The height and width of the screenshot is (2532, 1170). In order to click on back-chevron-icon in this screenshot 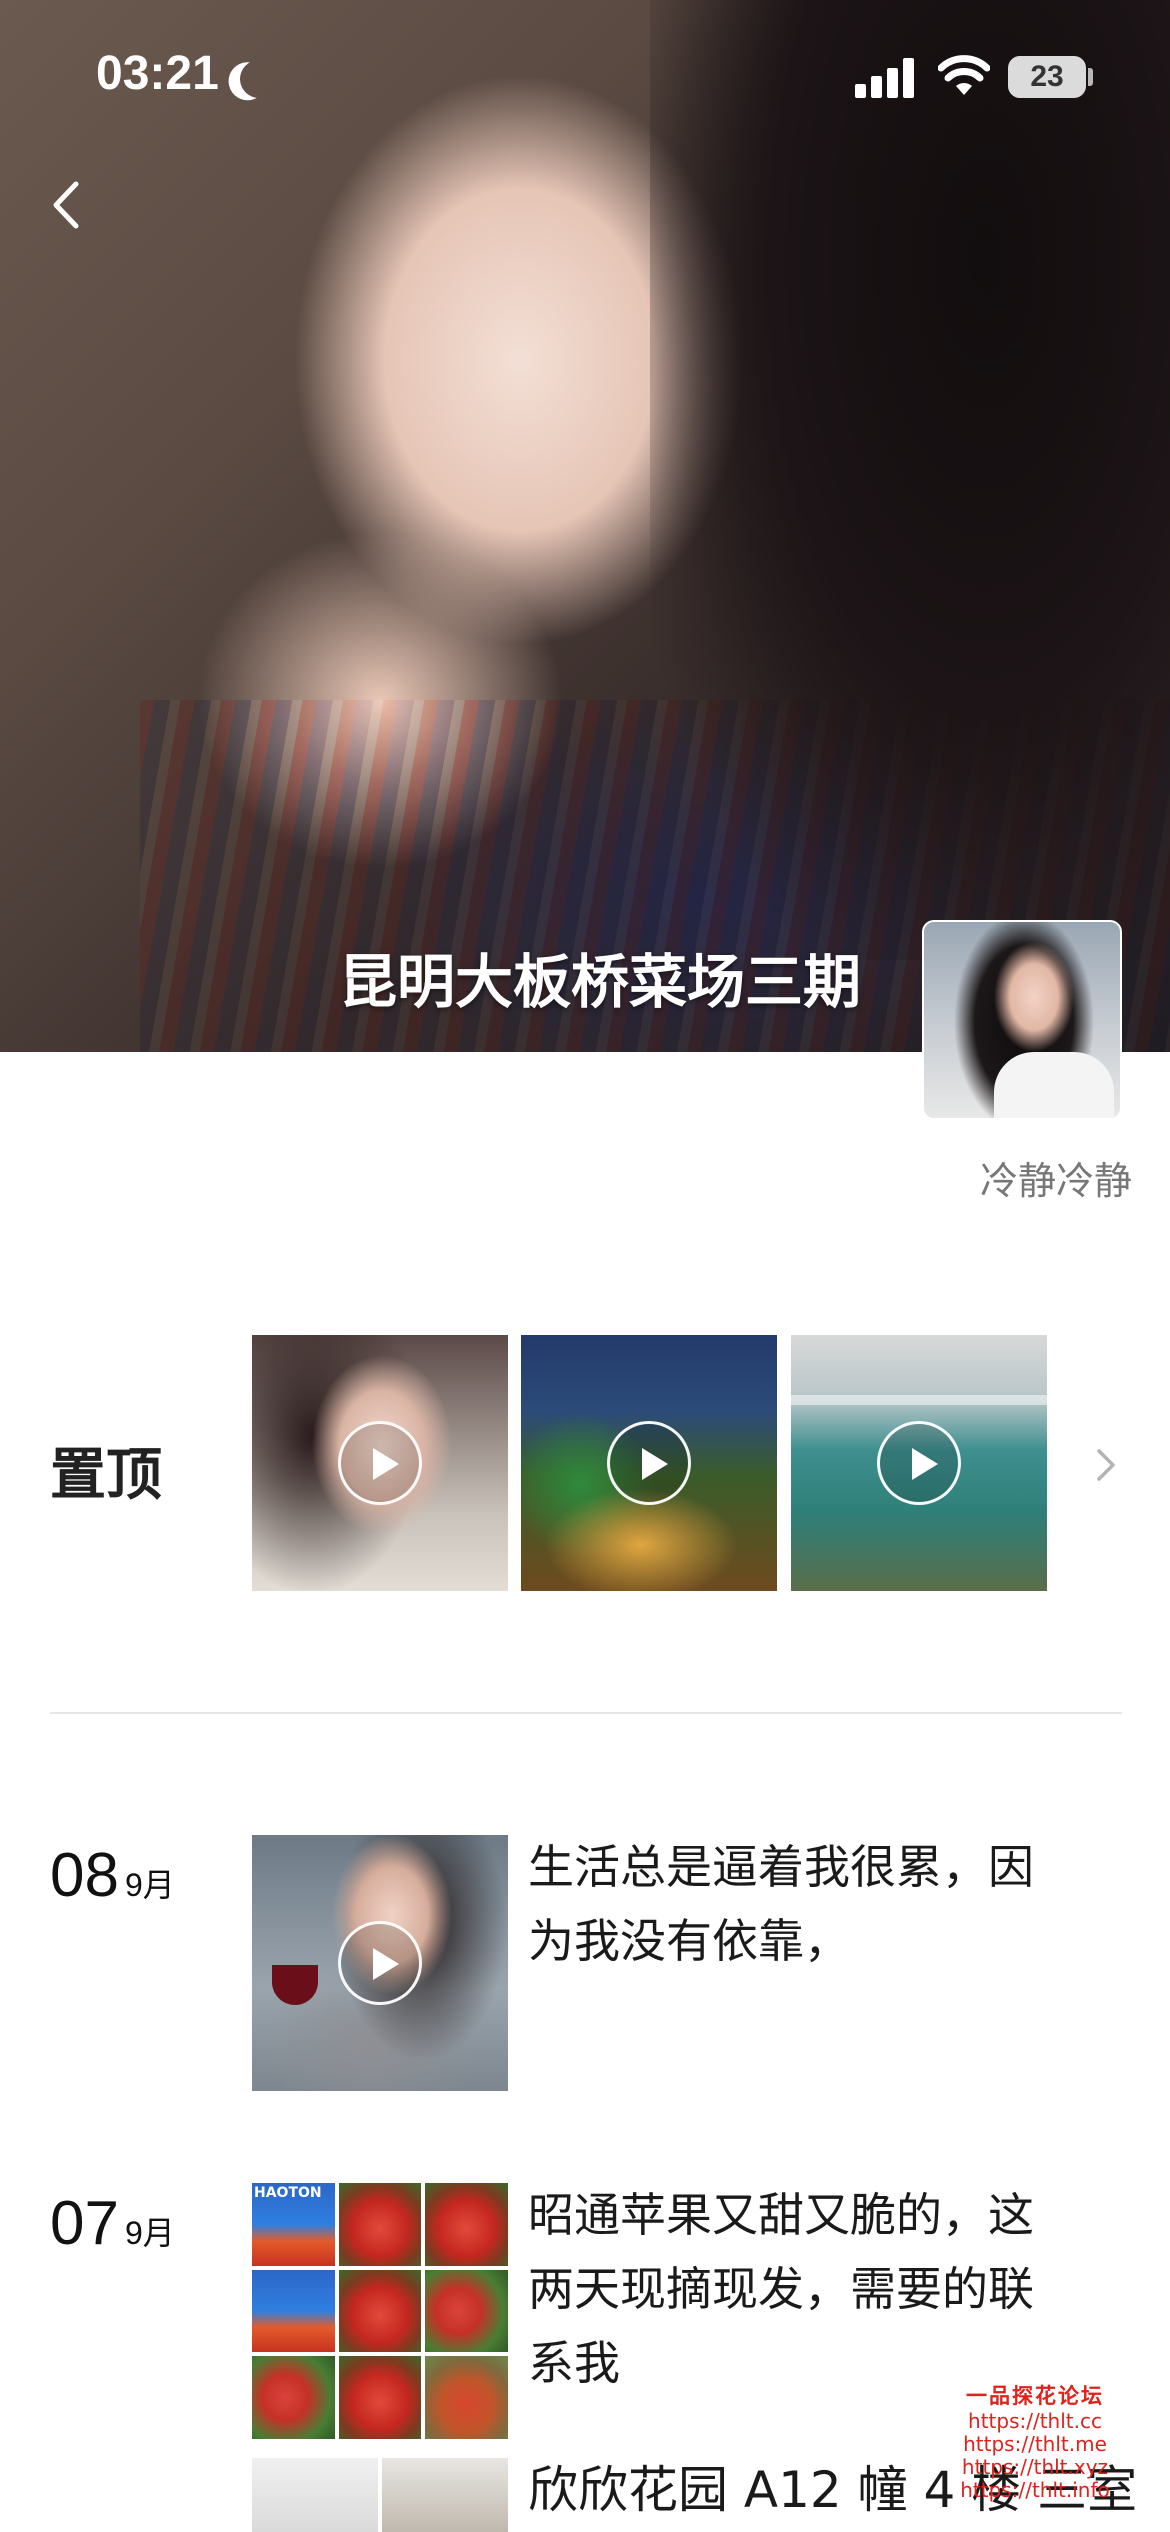, I will do `click(67, 205)`.